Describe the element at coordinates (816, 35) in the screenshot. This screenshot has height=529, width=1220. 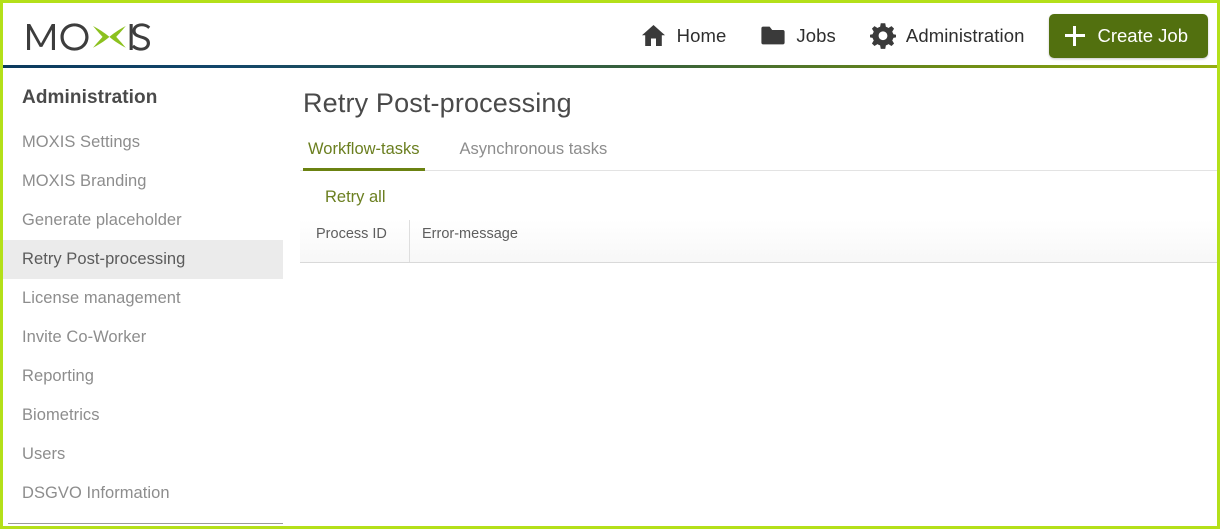
I see `nav-label-jobs: Jobs` at that location.